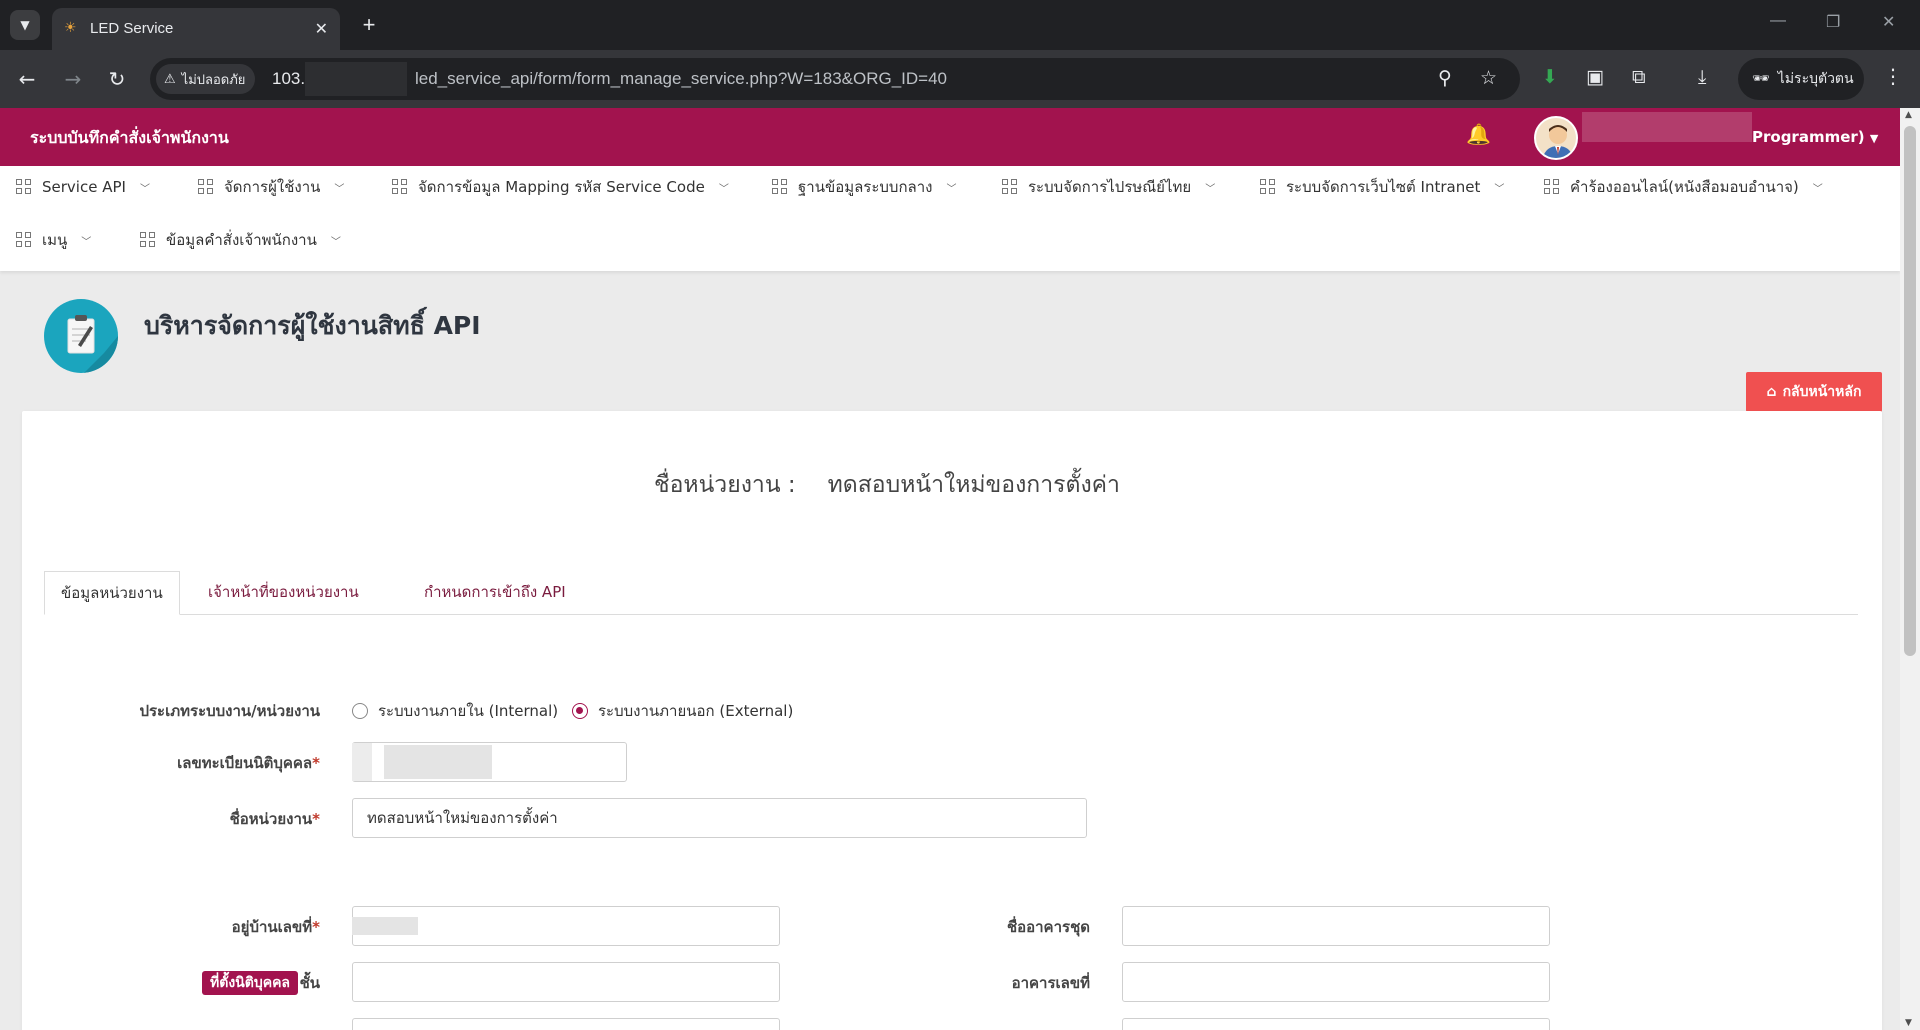  I want to click on home-button-label: กลับหน้าหลัก, so click(1822, 392).